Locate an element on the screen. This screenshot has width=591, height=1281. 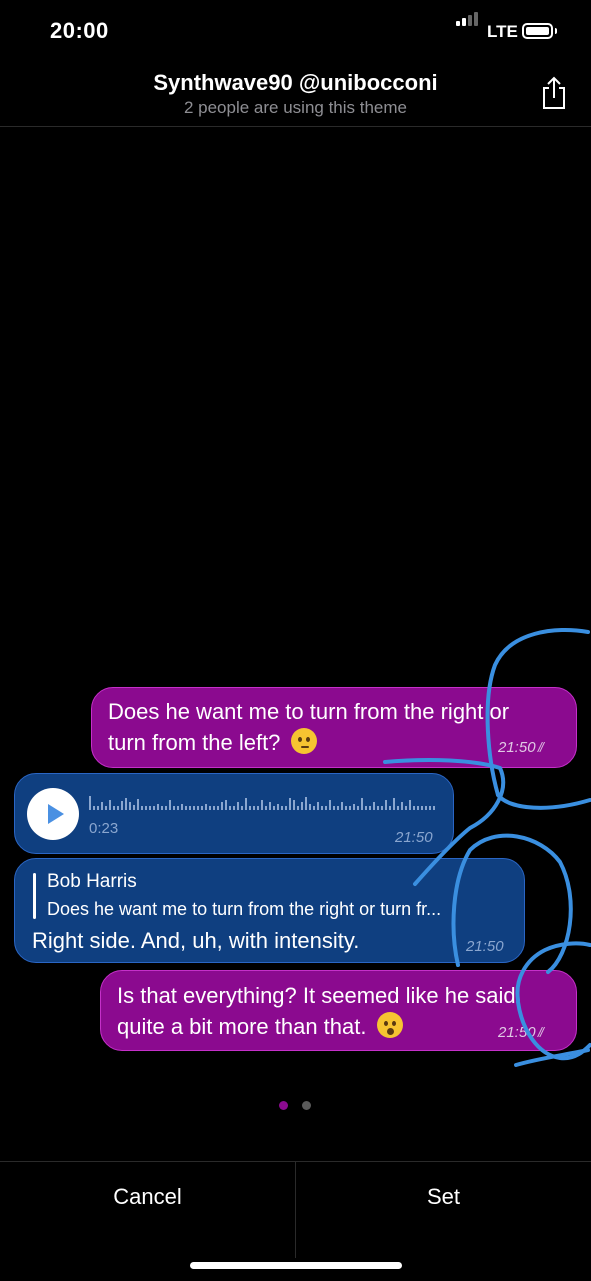
set-button: Set is located at coordinates (443, 1197).